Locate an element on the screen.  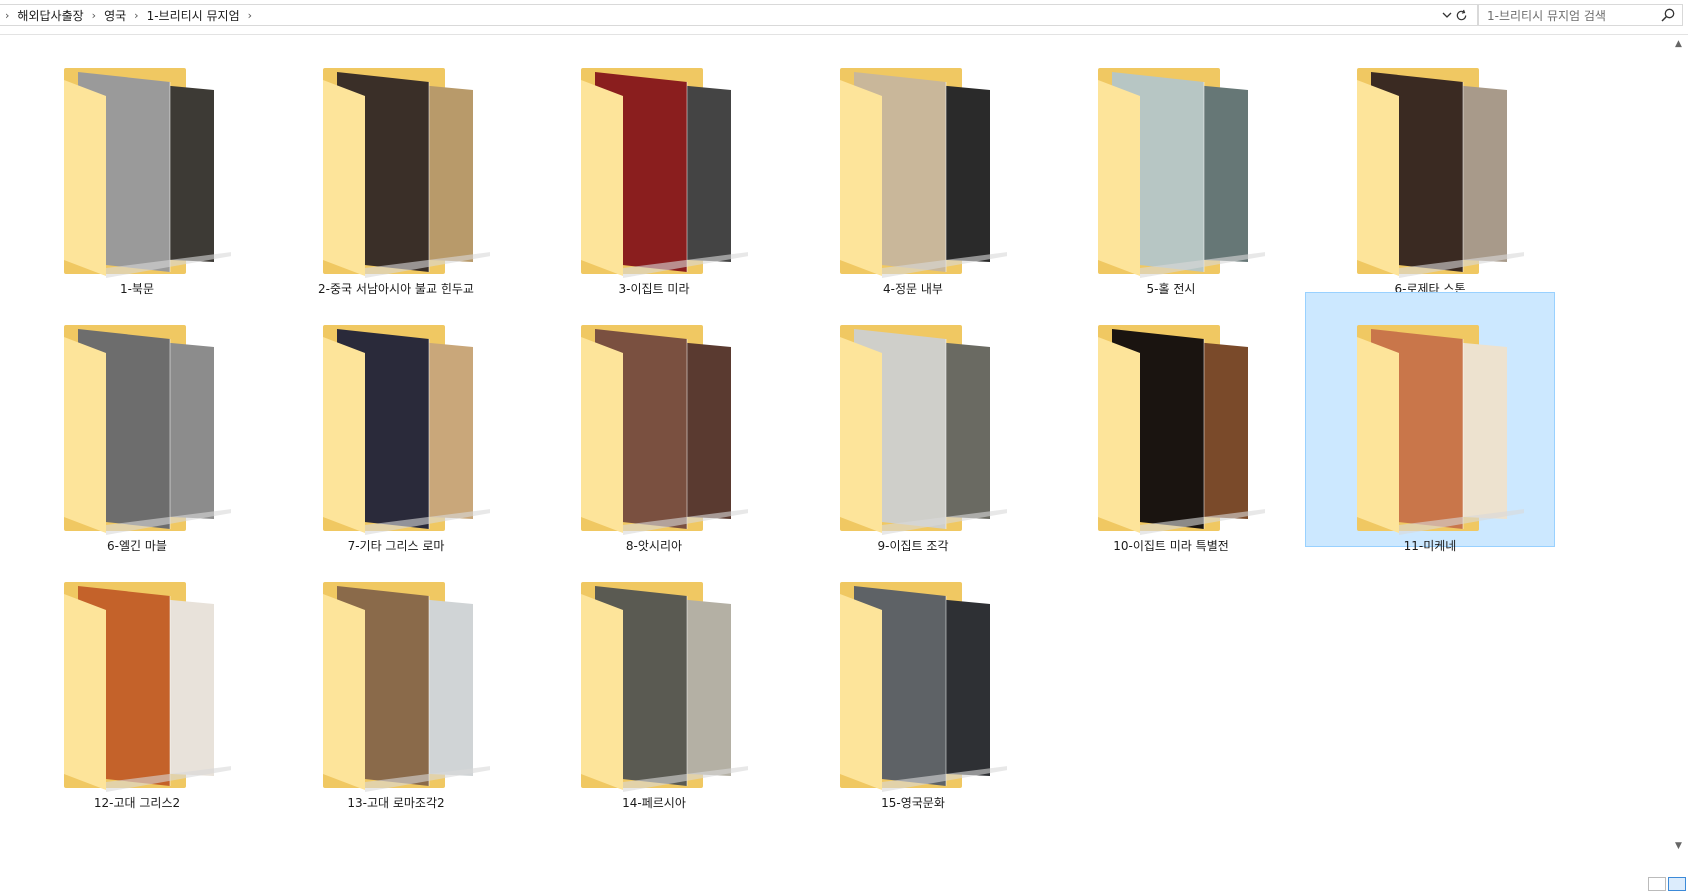
folder-item: 6-로제타 스톤 is located at coordinates (1430, 165).